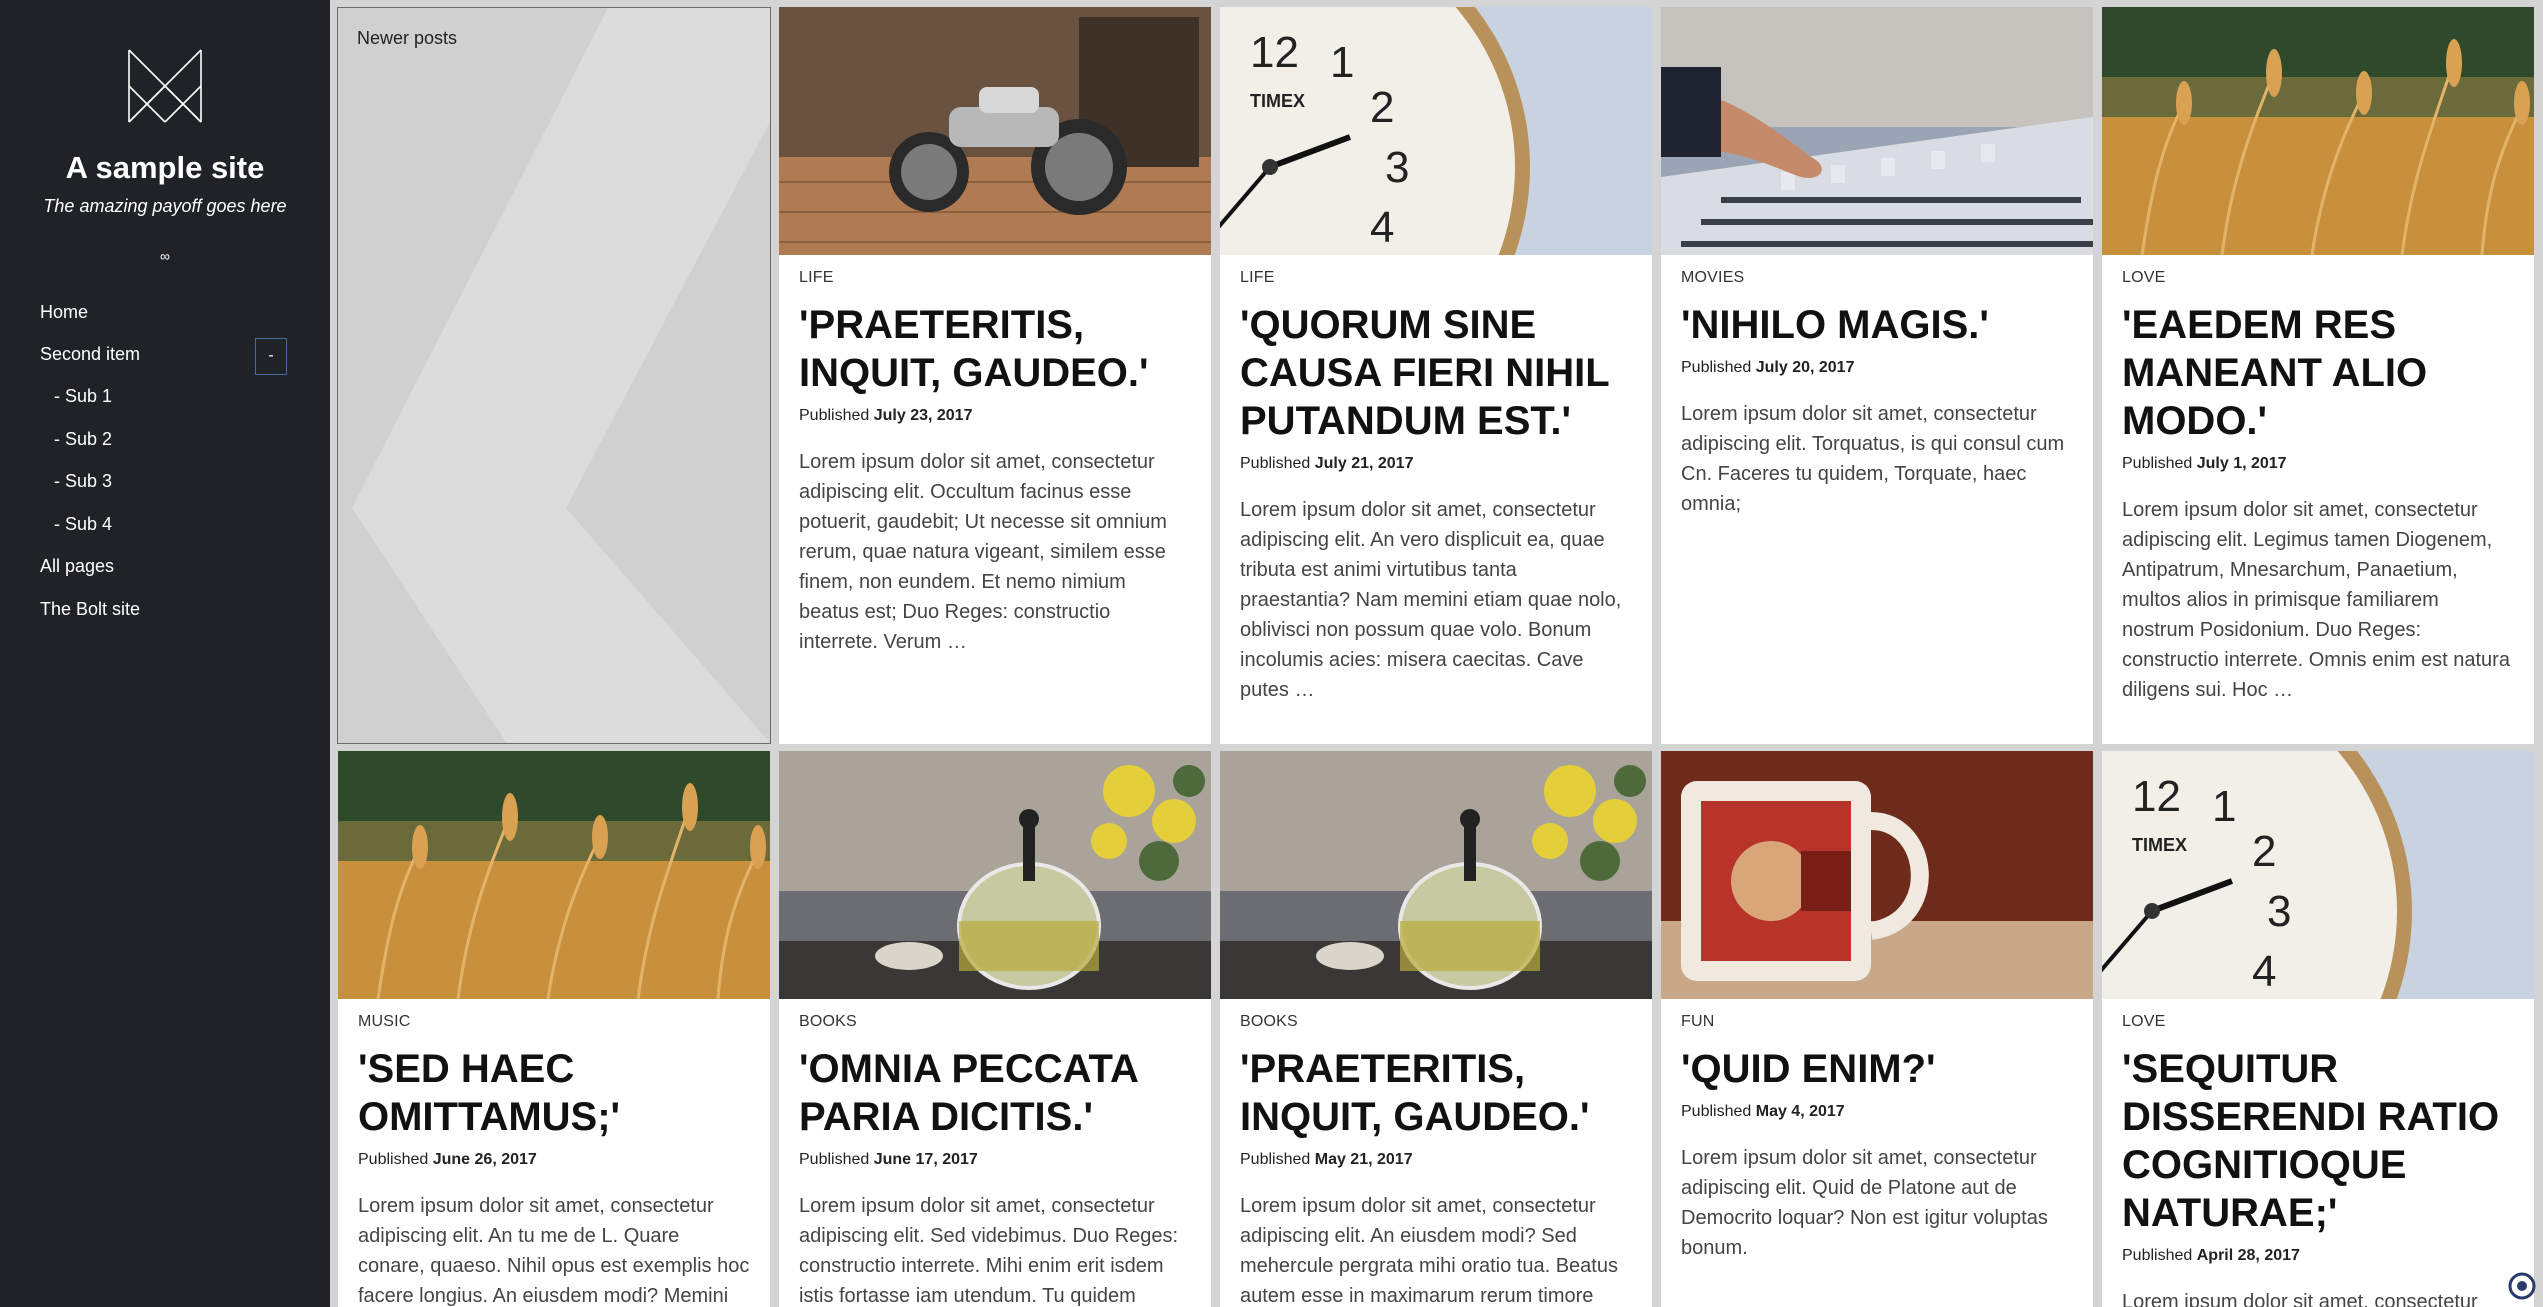 This screenshot has height=1307, width=2543. Describe the element at coordinates (64, 312) in the screenshot. I see `nav-home: Home` at that location.